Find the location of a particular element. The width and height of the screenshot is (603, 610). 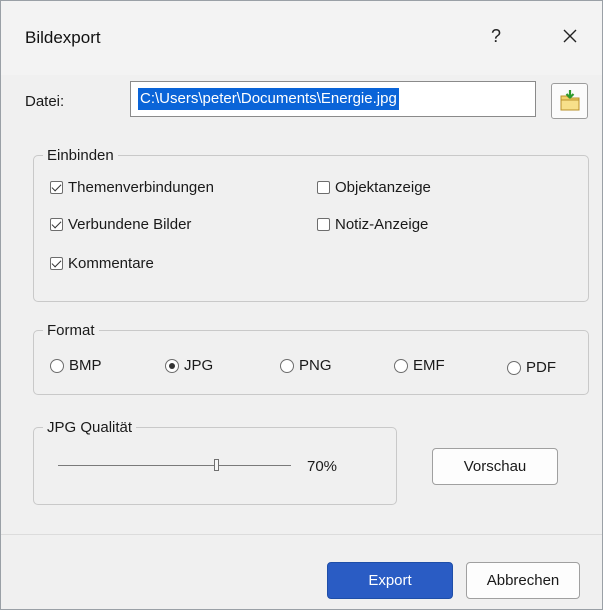

file-label: Datei: is located at coordinates (45, 101).